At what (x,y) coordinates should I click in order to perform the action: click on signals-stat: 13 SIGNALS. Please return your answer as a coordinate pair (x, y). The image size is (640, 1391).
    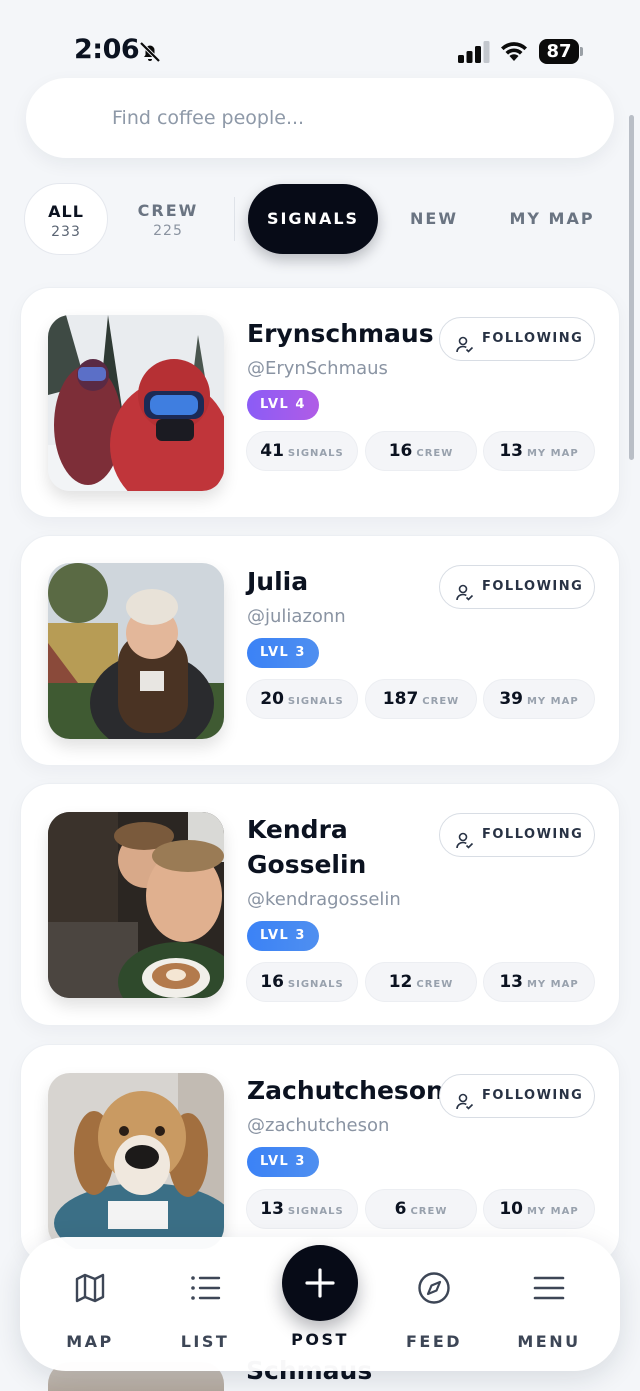
    Looking at the image, I should click on (302, 1209).